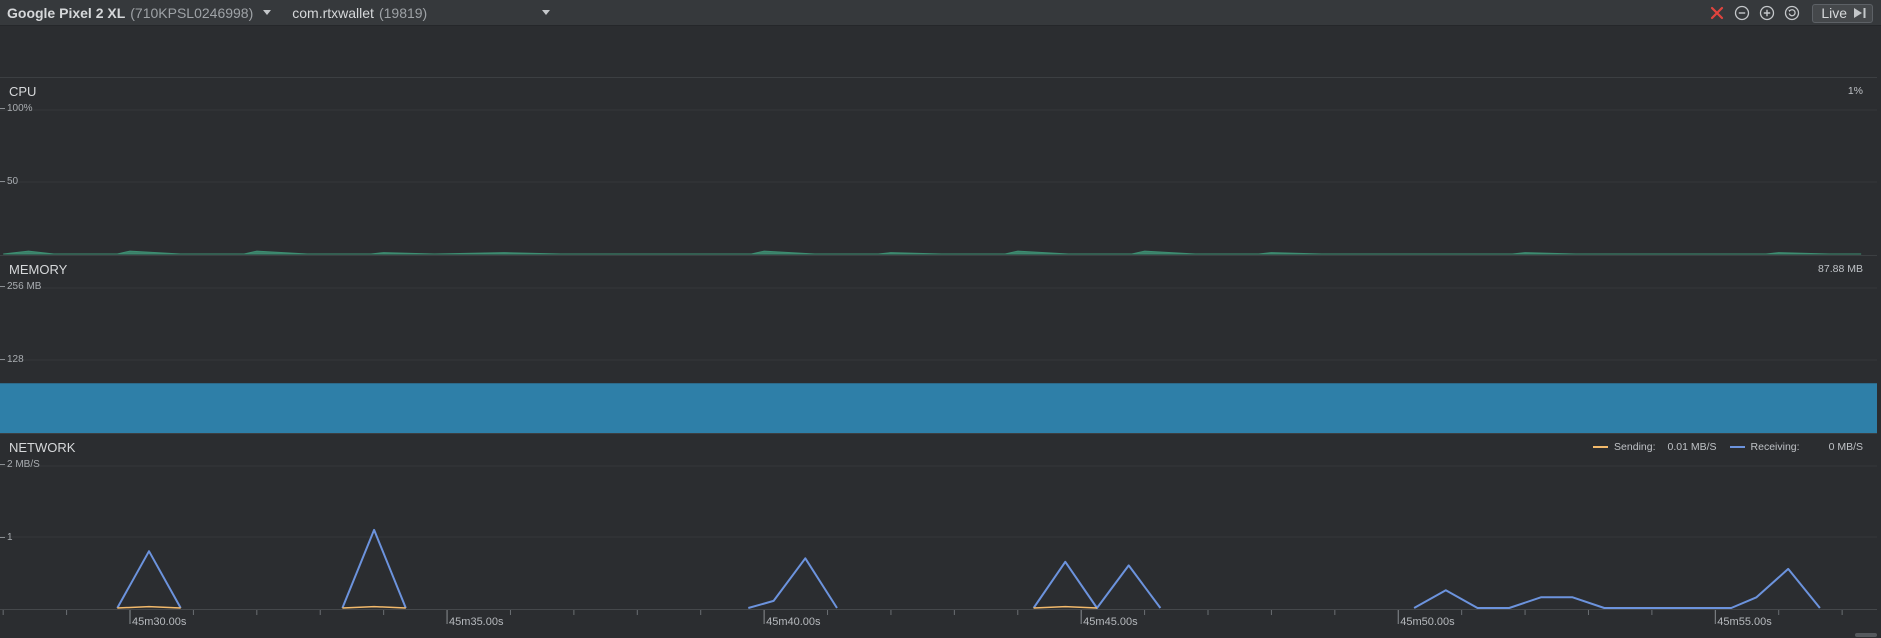  What do you see at coordinates (1744, 622) in the screenshot?
I see `time-axis-label: 45m55.00s` at bounding box center [1744, 622].